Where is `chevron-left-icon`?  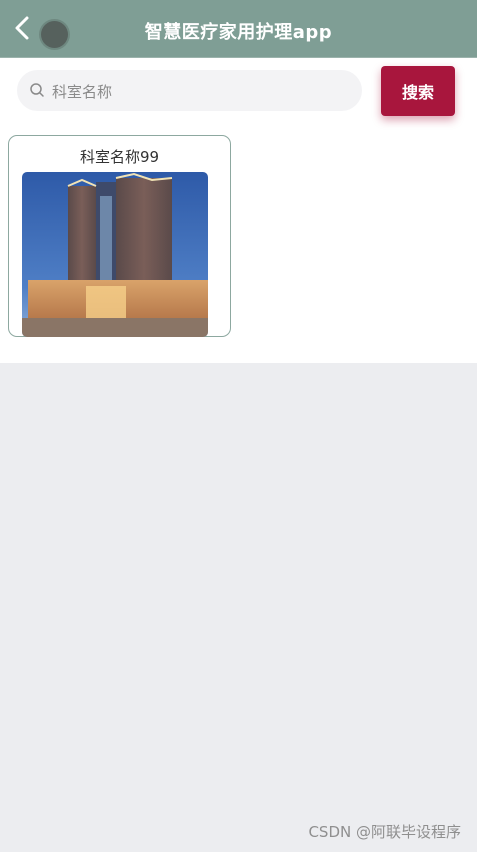
chevron-left-icon is located at coordinates (22, 28).